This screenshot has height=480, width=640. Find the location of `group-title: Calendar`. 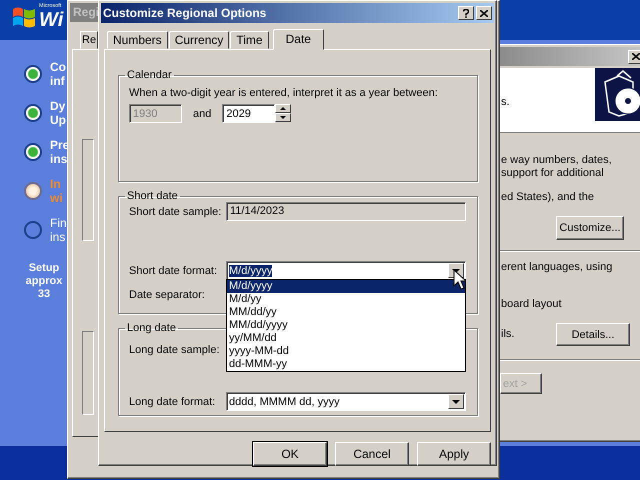

group-title: Calendar is located at coordinates (149, 75).